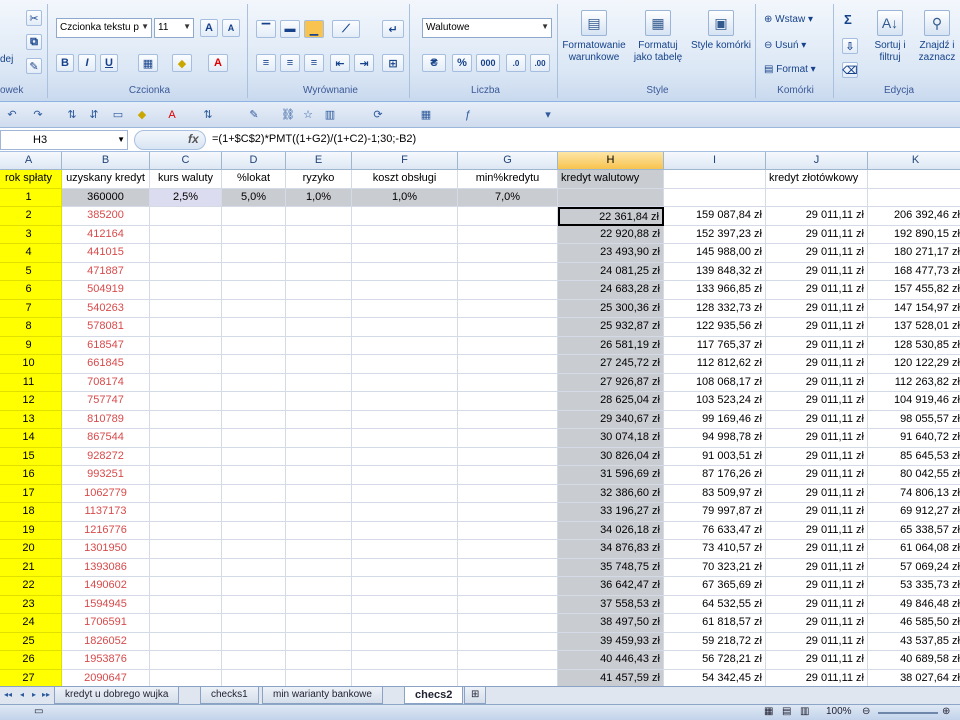 The height and width of the screenshot is (720, 960). What do you see at coordinates (346, 29) in the screenshot?
I see `orientation-icon: ⟋` at bounding box center [346, 29].